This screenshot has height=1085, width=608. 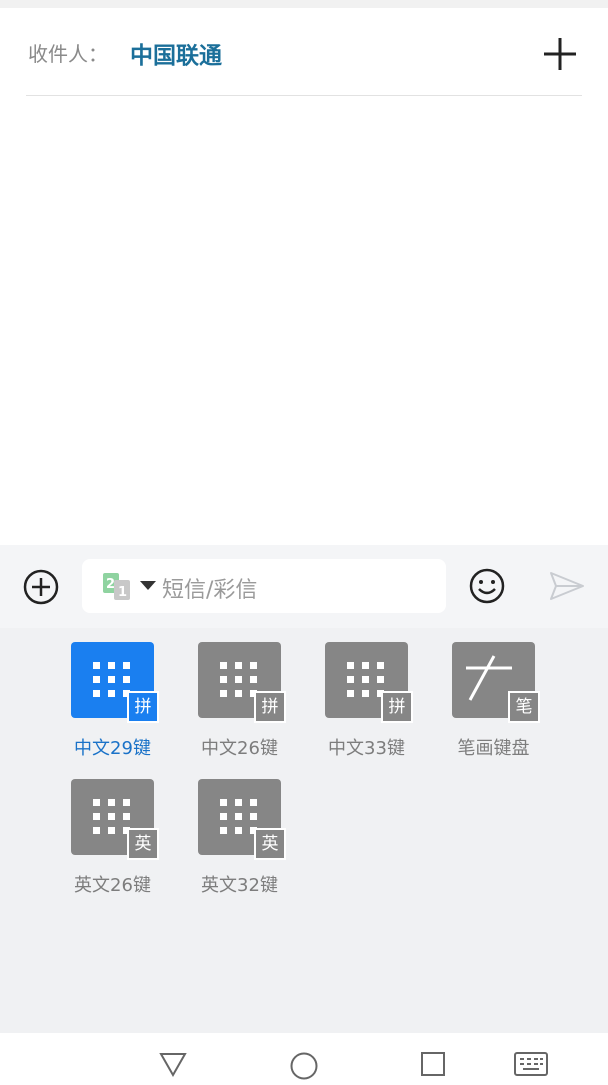 I want to click on compose-bar: 2 1 短信/彩信, so click(x=304, y=586).